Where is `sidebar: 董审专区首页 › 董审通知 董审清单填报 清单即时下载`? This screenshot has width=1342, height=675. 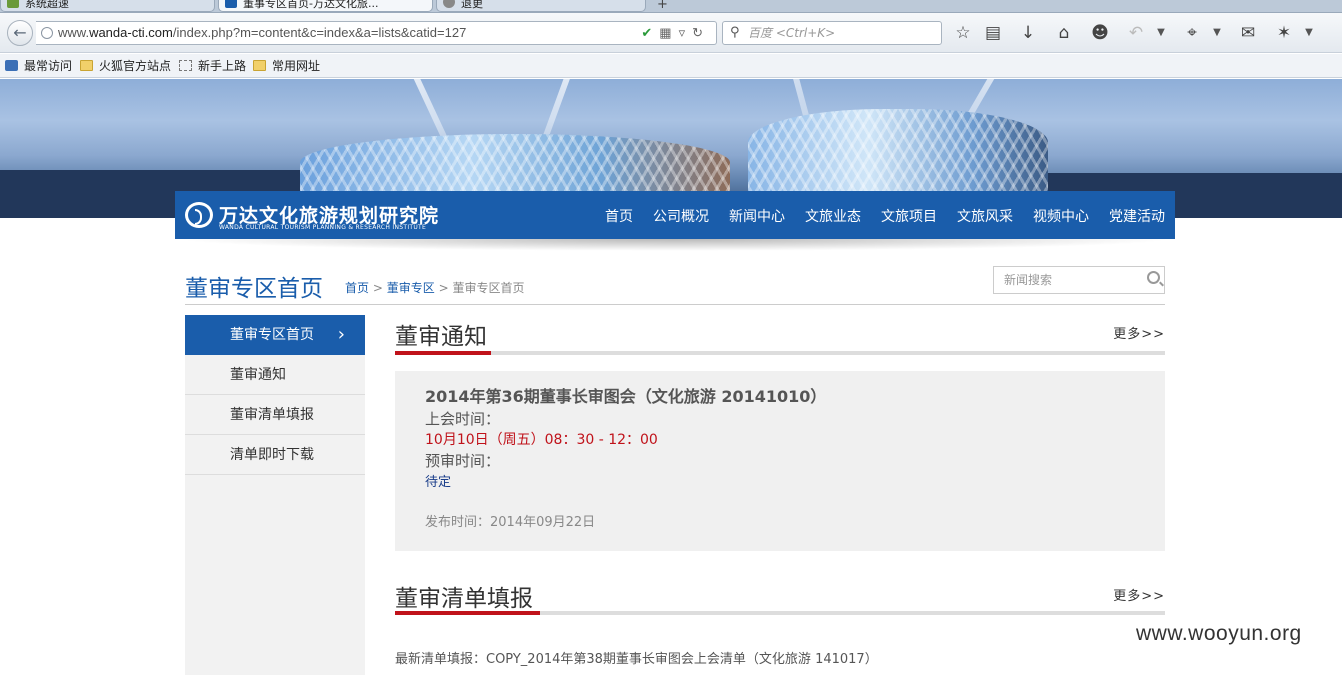 sidebar: 董审专区首页 › 董审通知 董审清单填报 清单即时下载 is located at coordinates (275, 495).